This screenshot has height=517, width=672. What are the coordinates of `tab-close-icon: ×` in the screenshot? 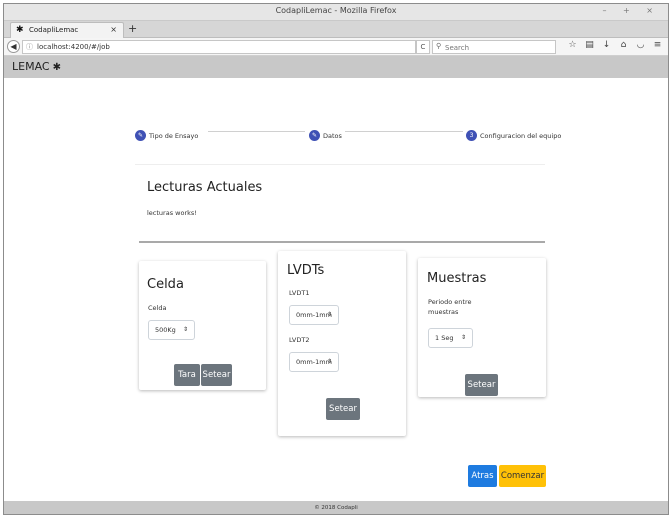 It's located at (113, 29).